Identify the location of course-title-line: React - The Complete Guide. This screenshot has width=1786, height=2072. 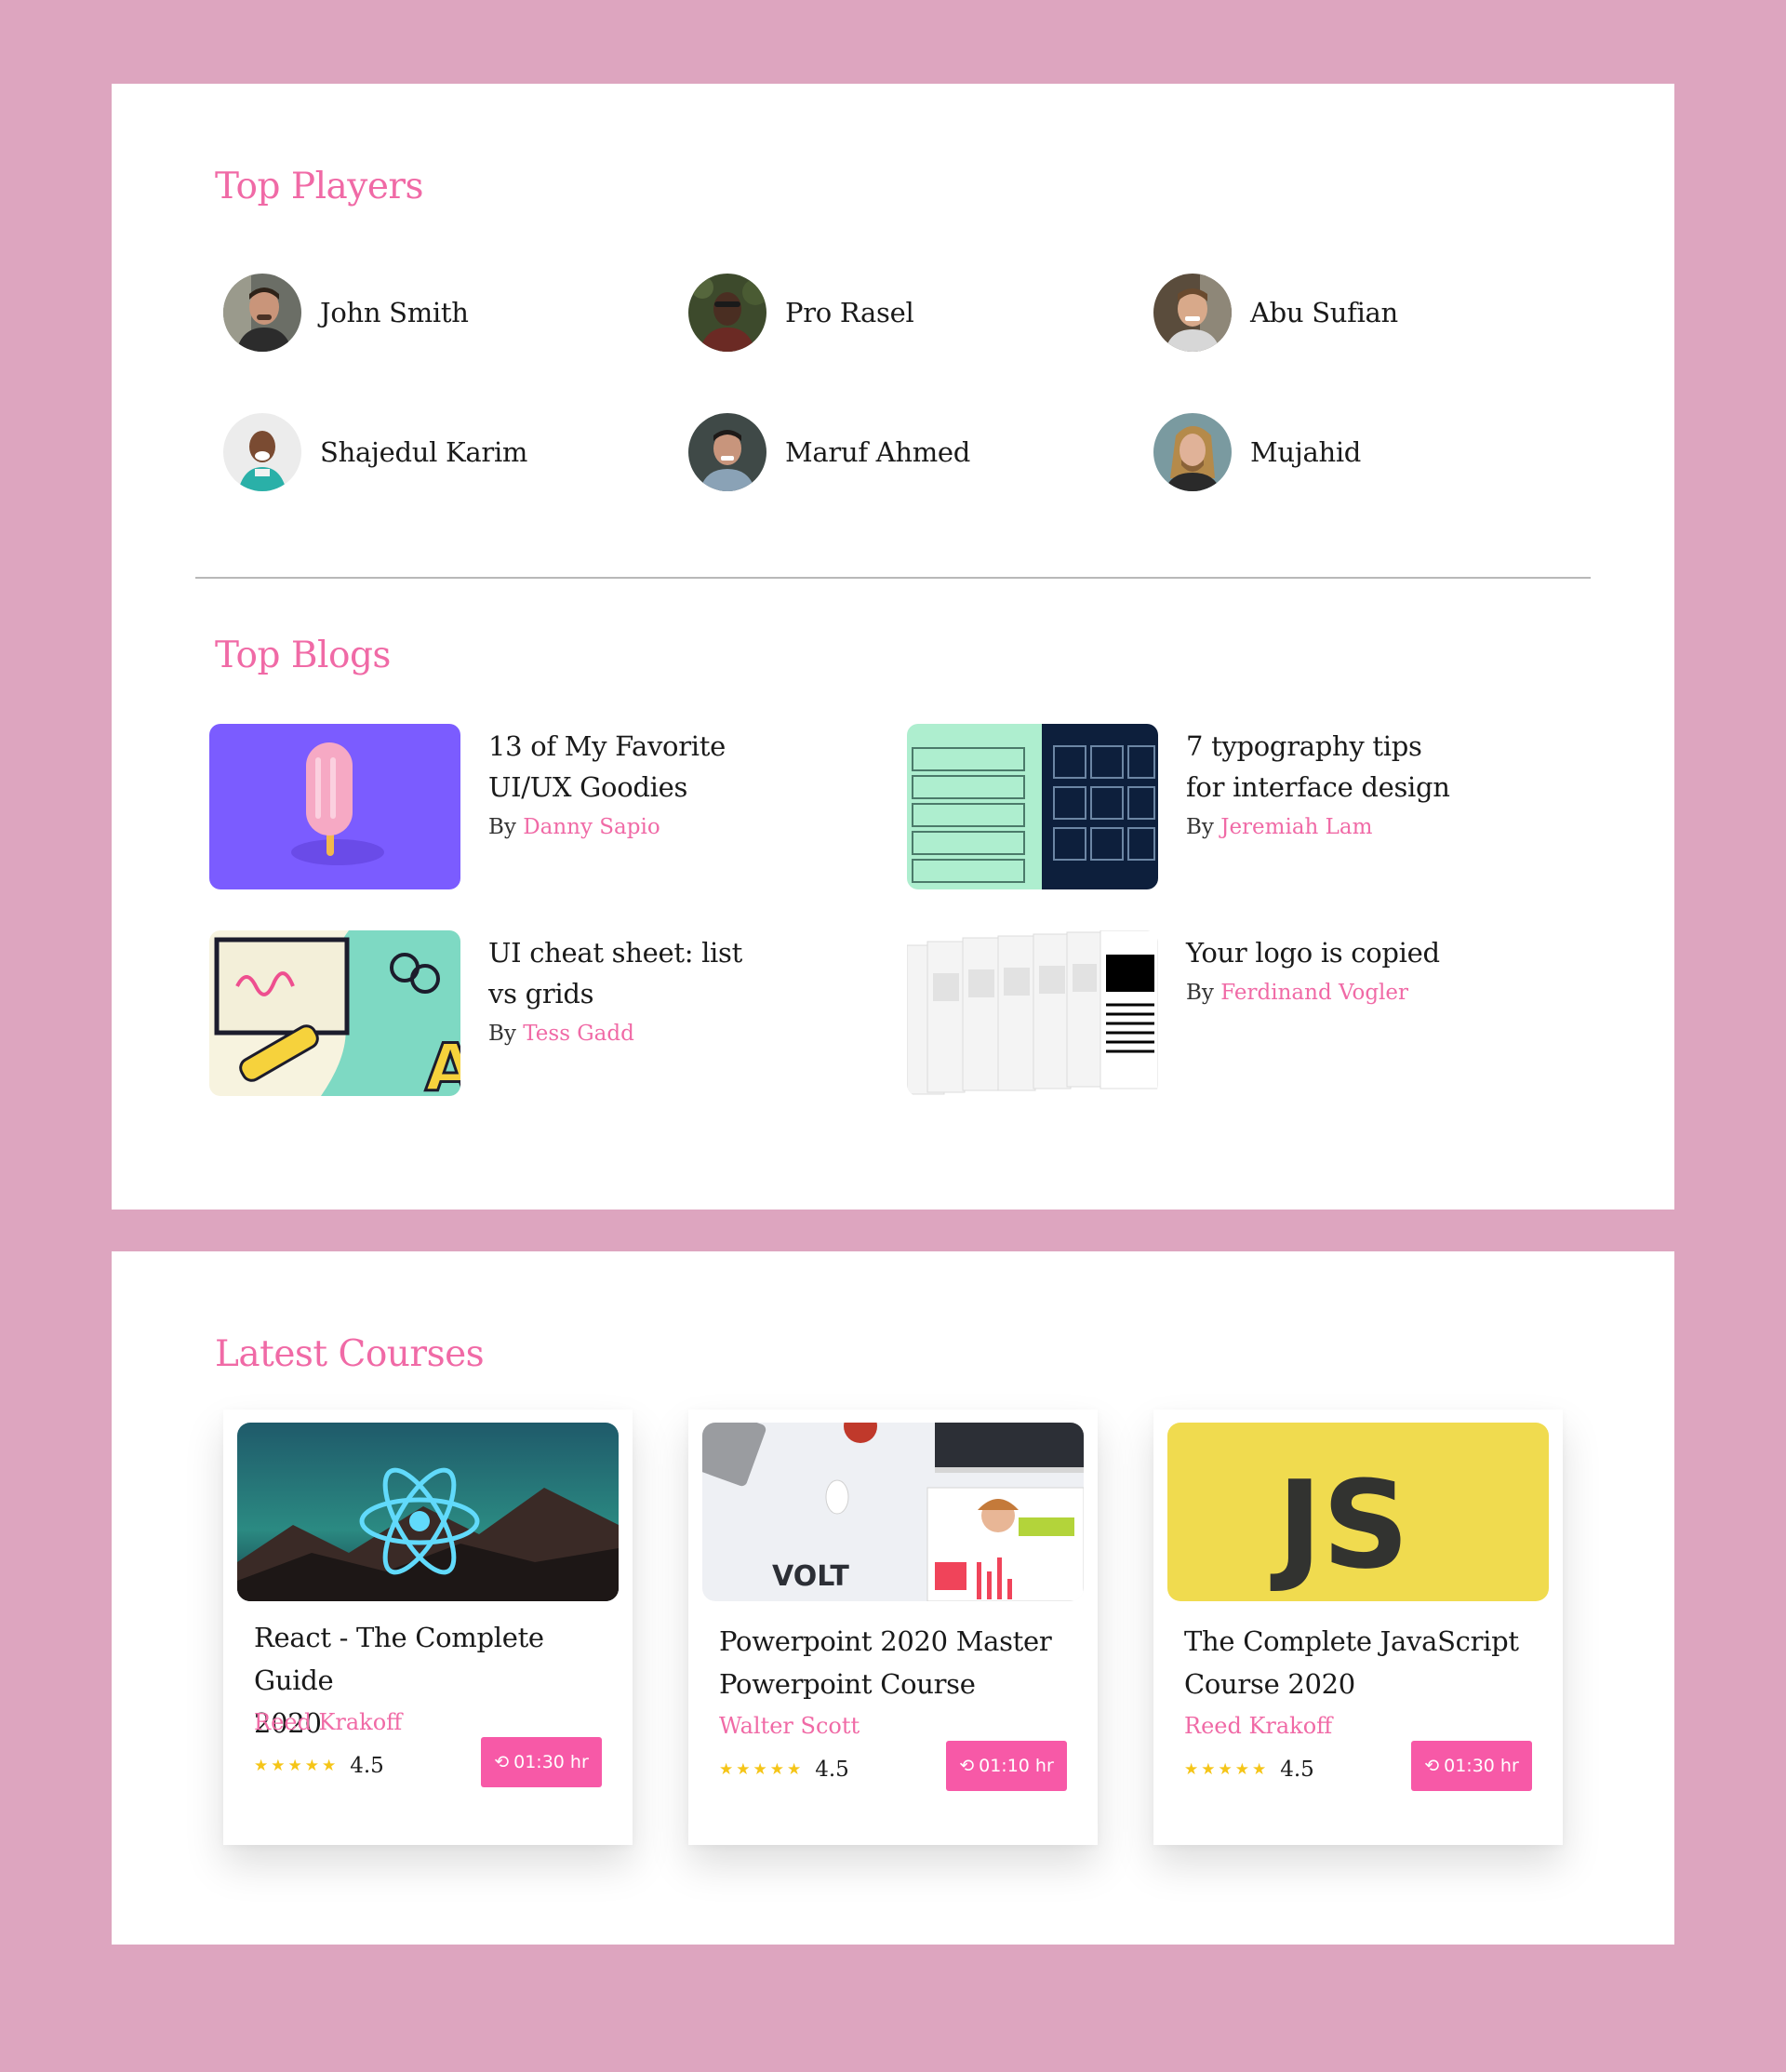
(399, 1659).